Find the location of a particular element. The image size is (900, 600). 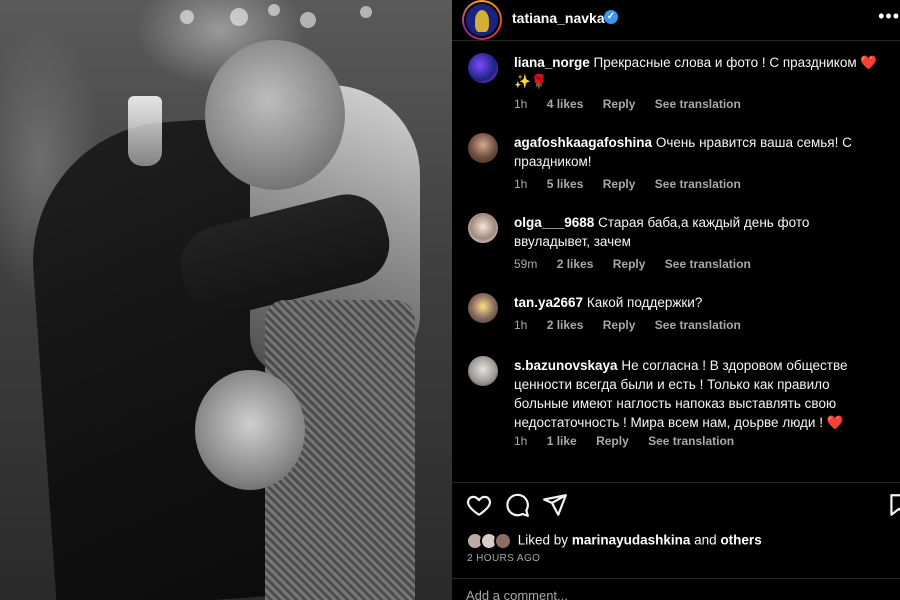

photo-child is located at coordinates (250, 430).